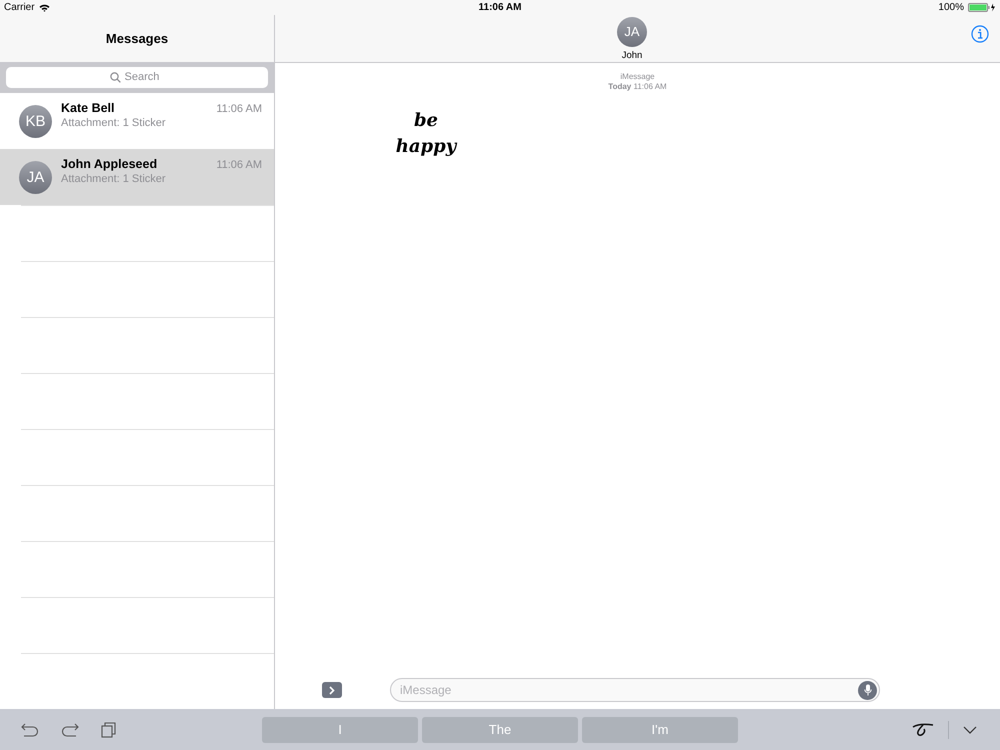 This screenshot has width=1000, height=750. What do you see at coordinates (637, 87) in the screenshot?
I see `timestamp: Today 11:06 AM` at bounding box center [637, 87].